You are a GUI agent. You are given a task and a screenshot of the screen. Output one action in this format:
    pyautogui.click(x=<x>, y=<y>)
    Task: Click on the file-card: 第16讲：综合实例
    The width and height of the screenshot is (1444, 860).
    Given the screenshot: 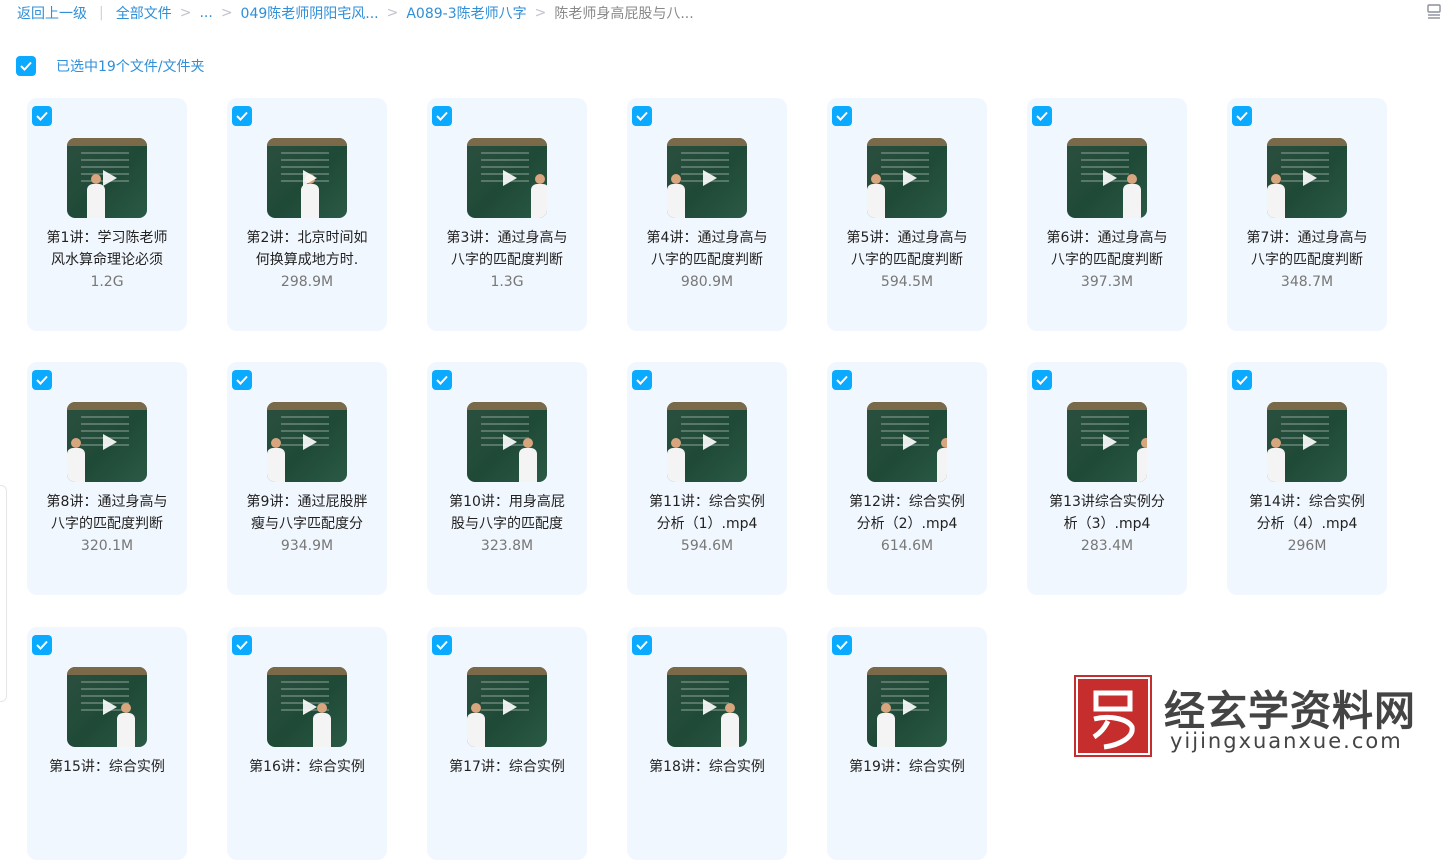 What is the action you would take?
    pyautogui.click(x=307, y=743)
    